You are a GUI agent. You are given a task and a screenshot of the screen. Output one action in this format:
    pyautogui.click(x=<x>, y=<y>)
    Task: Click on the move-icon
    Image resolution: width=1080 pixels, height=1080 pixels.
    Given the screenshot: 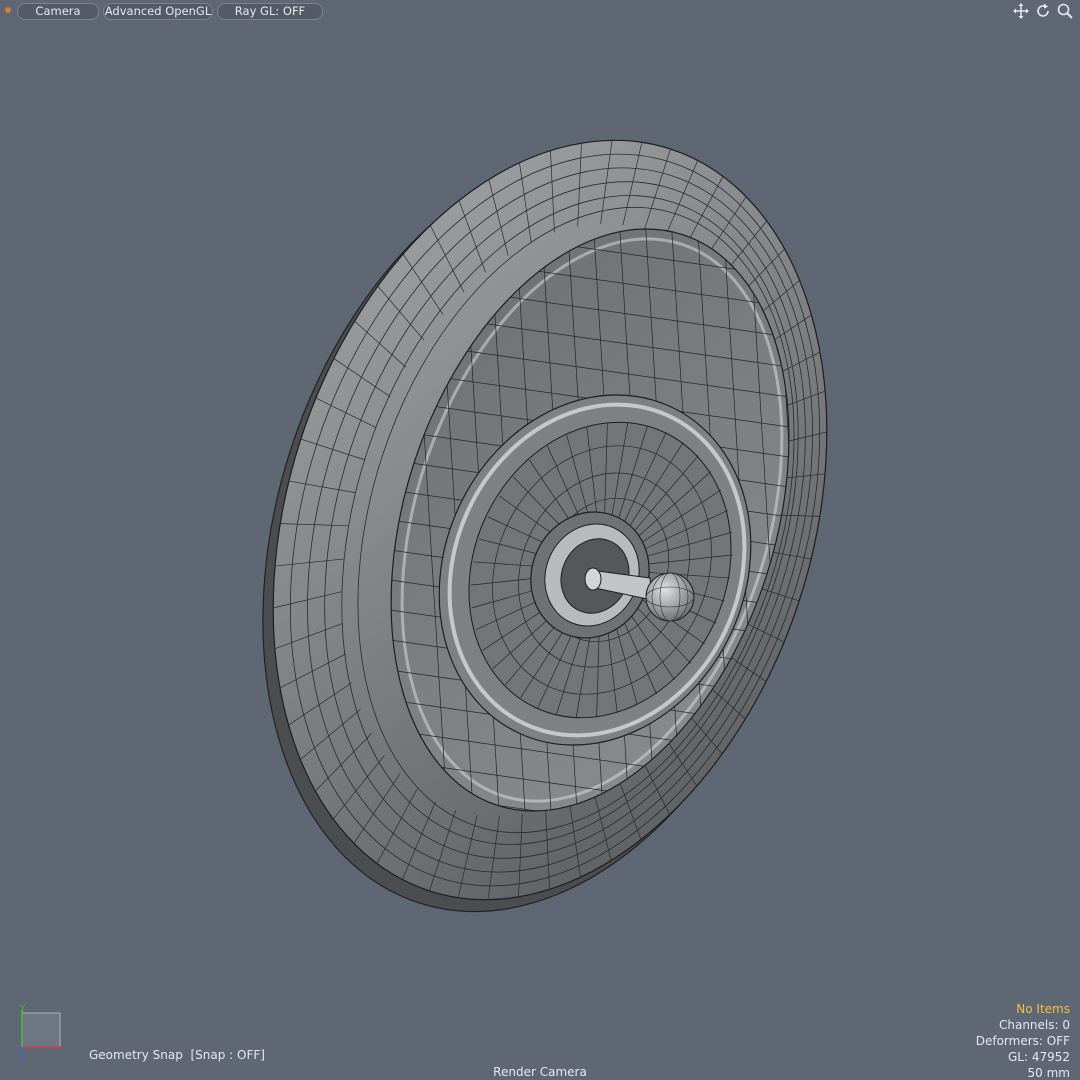 What is the action you would take?
    pyautogui.click(x=1021, y=11)
    